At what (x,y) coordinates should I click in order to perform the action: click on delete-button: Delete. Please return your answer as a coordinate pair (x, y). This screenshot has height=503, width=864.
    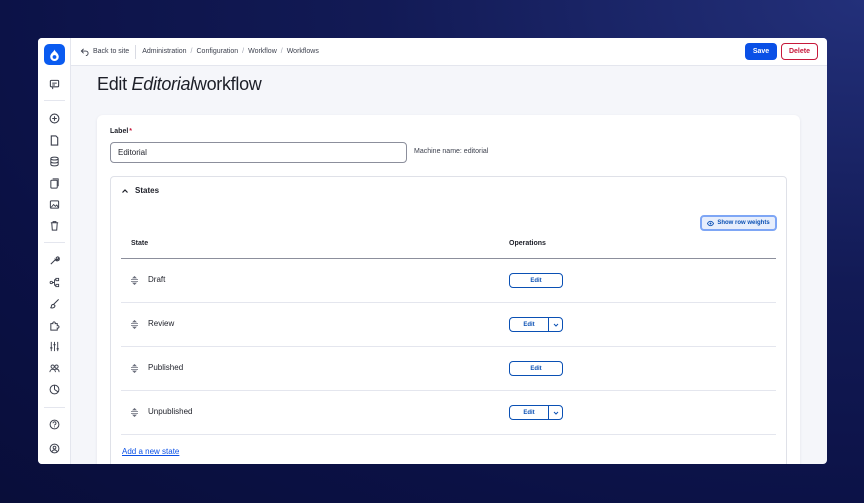
    Looking at the image, I should click on (799, 51).